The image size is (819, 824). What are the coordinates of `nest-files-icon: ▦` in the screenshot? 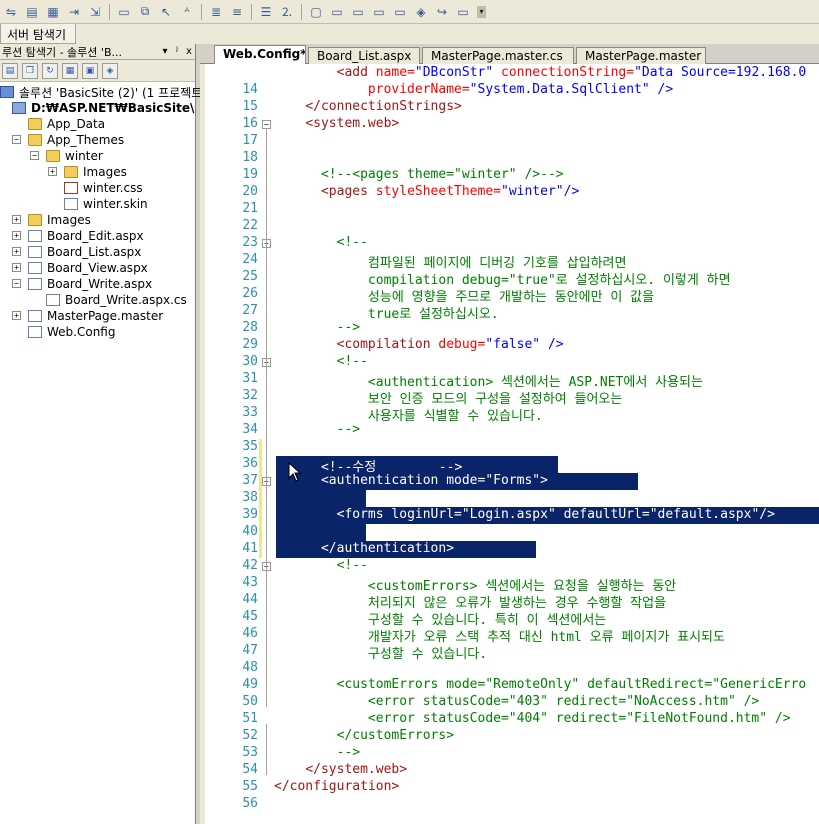 It's located at (70, 70).